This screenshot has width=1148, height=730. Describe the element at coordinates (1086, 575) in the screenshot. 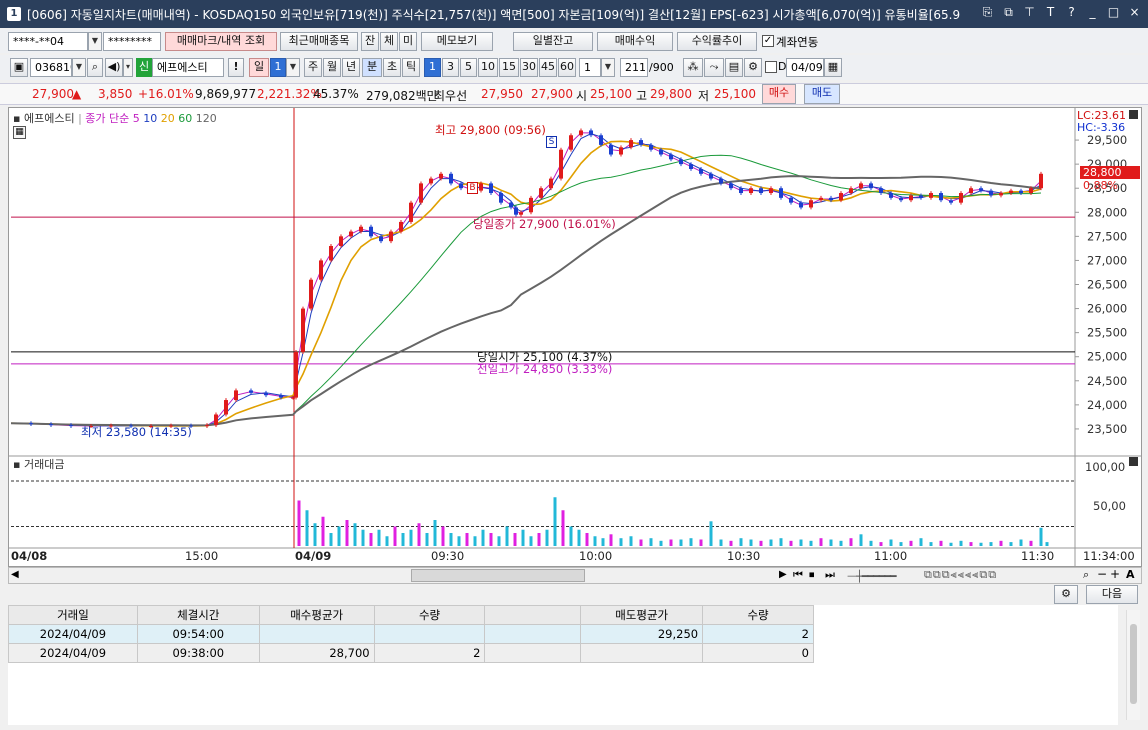

I see `zoom-icon: ⌕` at that location.